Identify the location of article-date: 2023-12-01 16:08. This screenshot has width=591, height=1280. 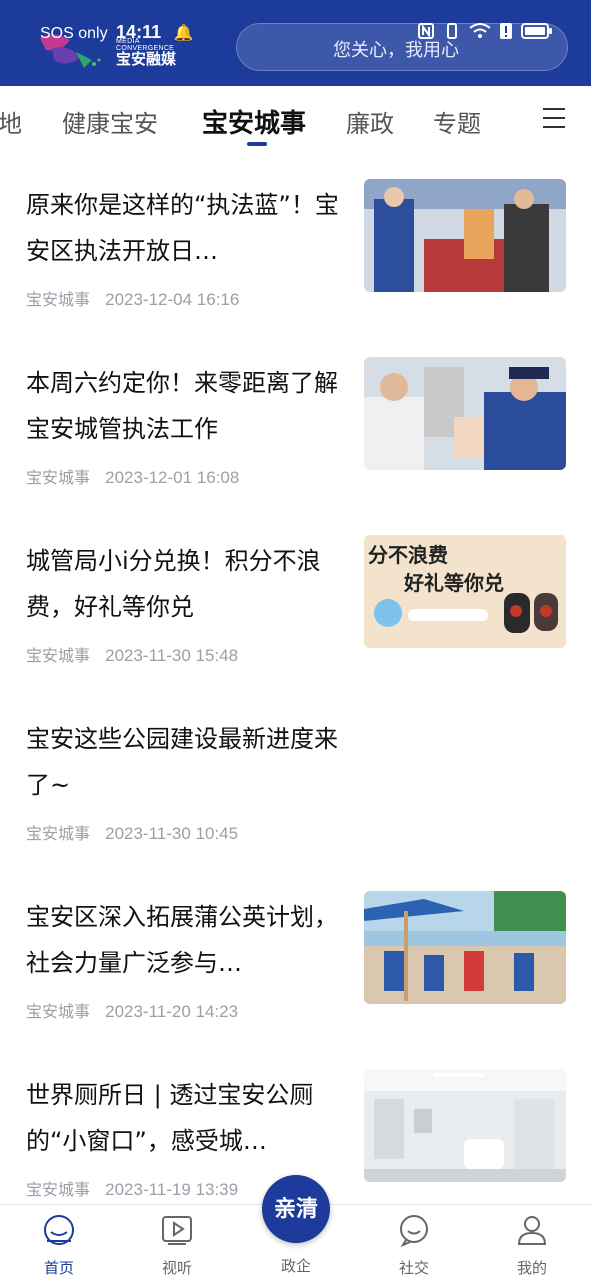
(172, 477).